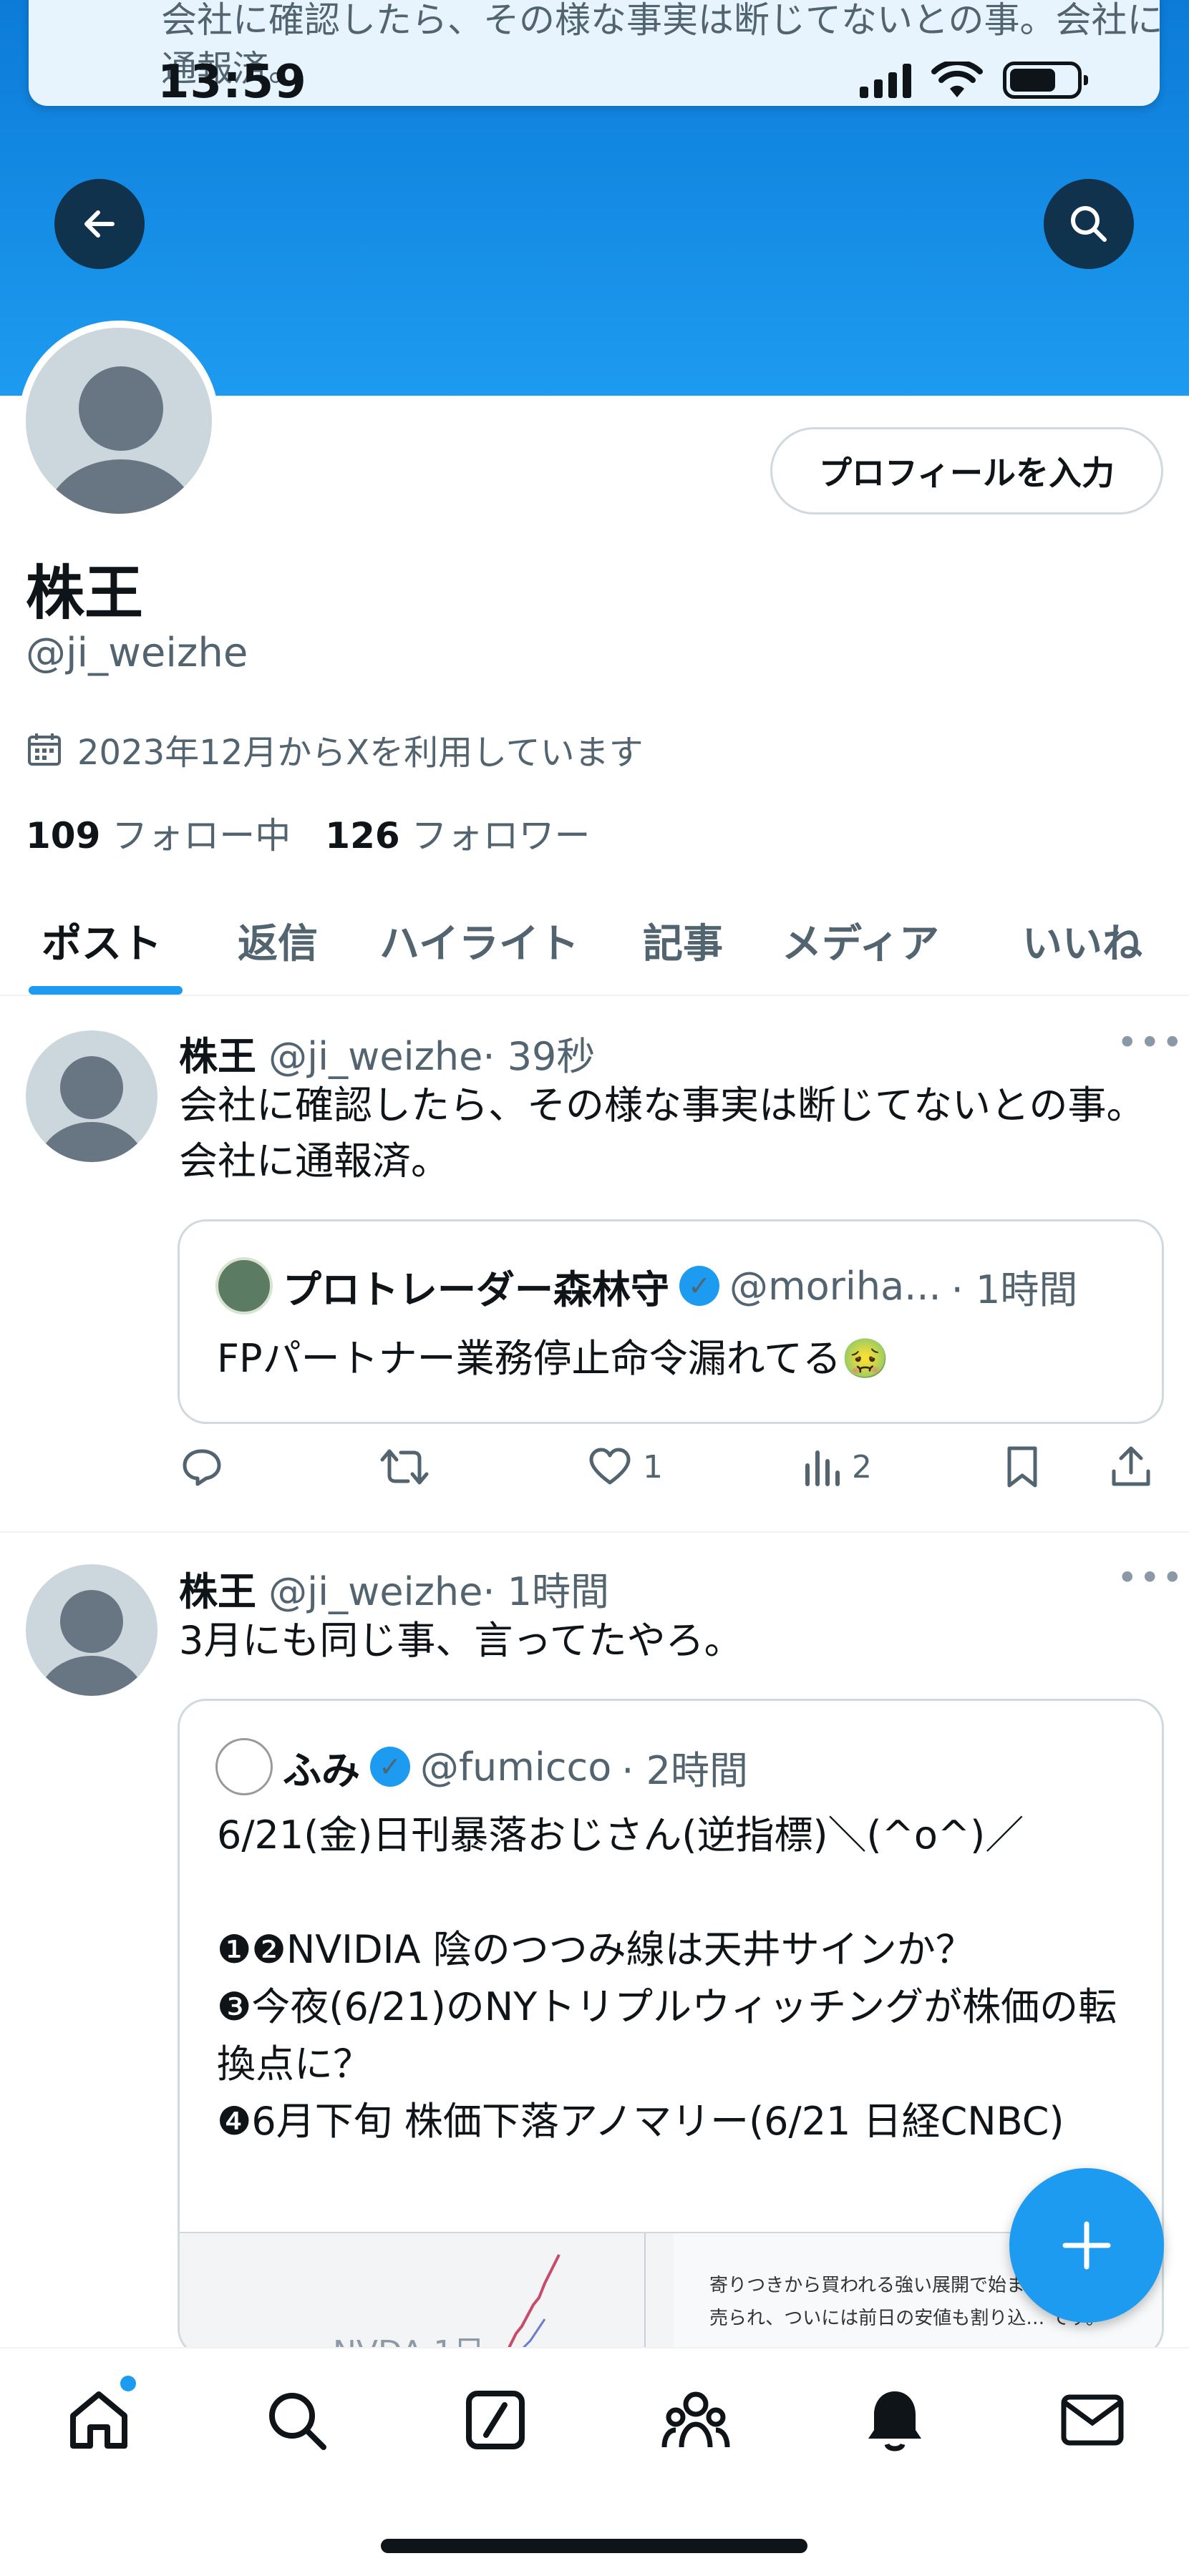 The image size is (1189, 2576). I want to click on post-time: · 39秒, so click(539, 1056).